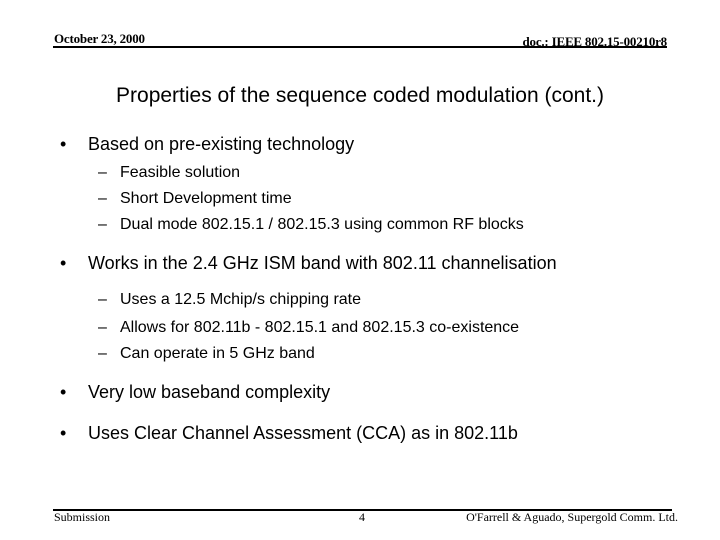  What do you see at coordinates (362, 517) in the screenshot?
I see `page-number: 4` at bounding box center [362, 517].